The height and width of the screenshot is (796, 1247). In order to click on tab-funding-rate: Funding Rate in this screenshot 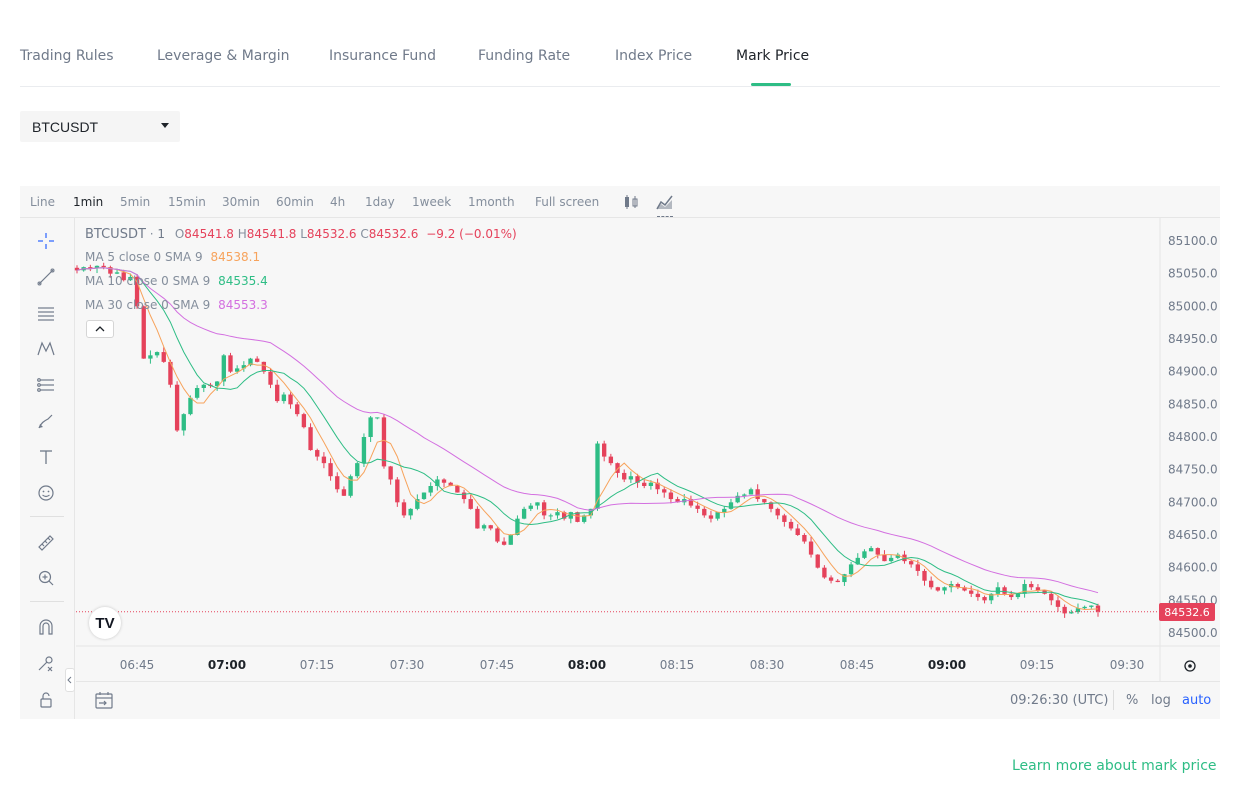, I will do `click(524, 56)`.